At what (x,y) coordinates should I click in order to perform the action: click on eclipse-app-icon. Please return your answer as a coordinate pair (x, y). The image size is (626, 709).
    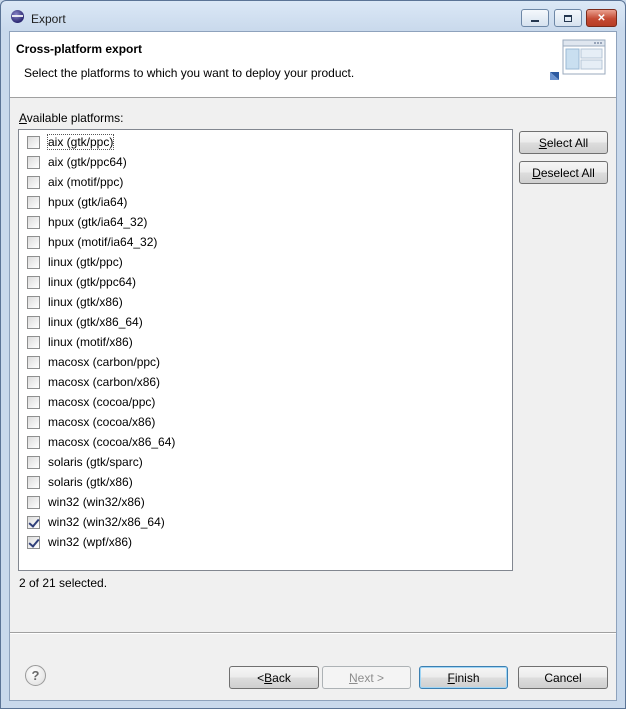
    Looking at the image, I should click on (17, 16).